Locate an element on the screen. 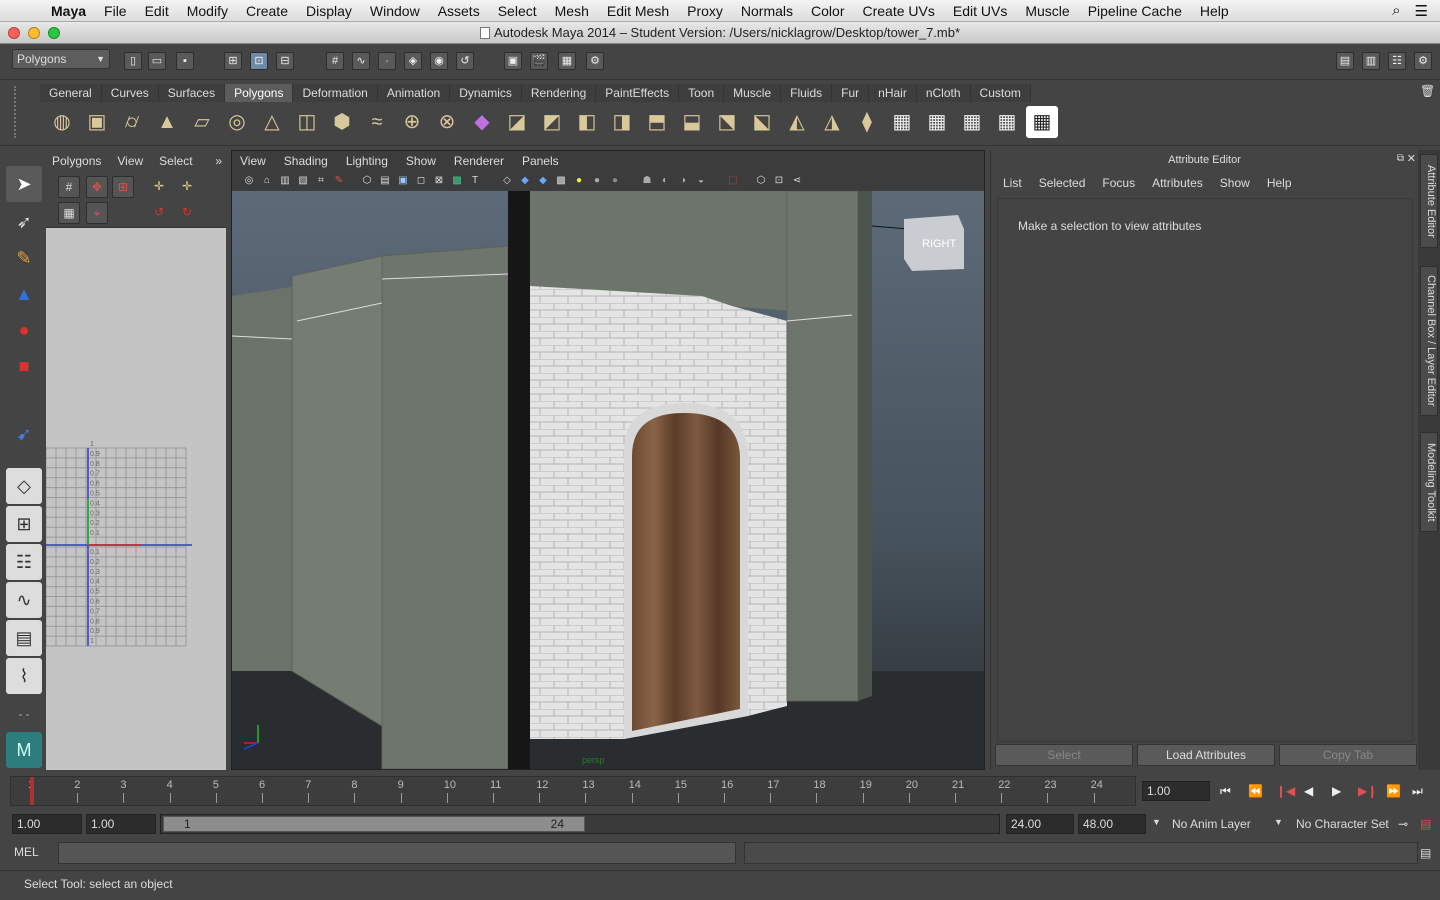  poly-plane-icon: ▱ is located at coordinates (202, 122).